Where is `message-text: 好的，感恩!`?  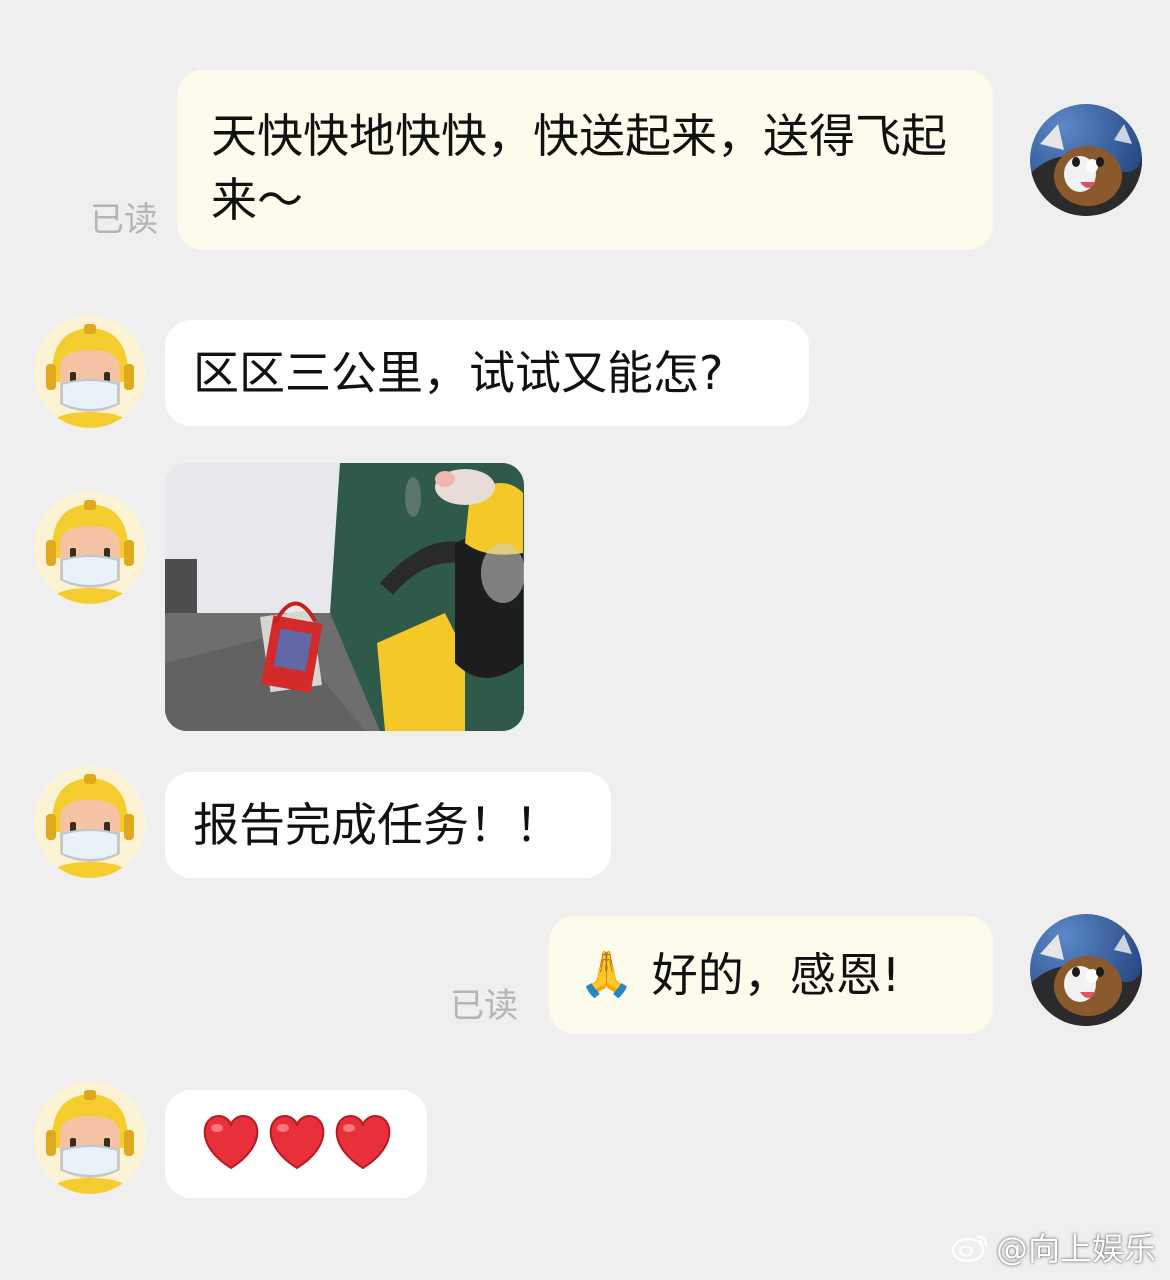 message-text: 好的，感恩! is located at coordinates (776, 975).